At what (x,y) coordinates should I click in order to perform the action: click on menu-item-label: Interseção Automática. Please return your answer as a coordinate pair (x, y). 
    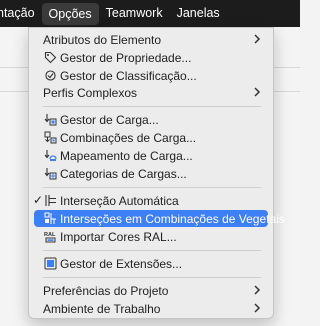
    Looking at the image, I should click on (119, 200).